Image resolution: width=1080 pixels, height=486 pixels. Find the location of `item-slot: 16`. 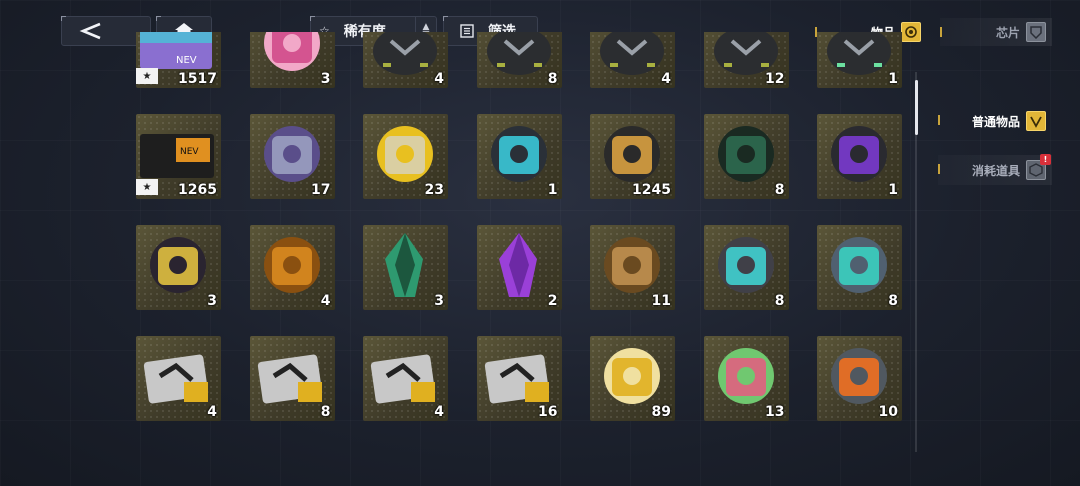

item-slot: 16 is located at coordinates (519, 378).